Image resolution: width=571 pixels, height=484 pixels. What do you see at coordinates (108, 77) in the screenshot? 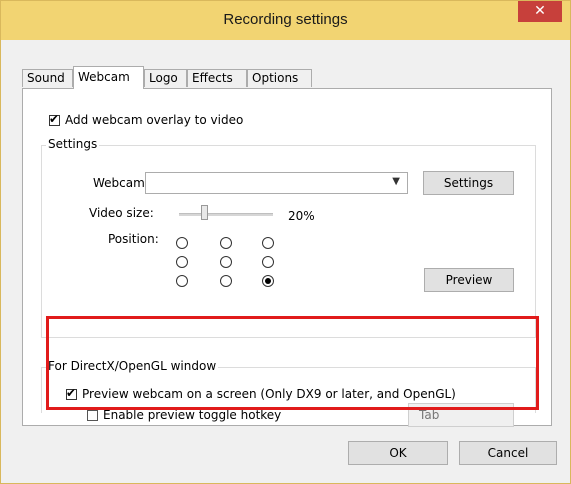
I see `tab-webcam: Webcam` at bounding box center [108, 77].